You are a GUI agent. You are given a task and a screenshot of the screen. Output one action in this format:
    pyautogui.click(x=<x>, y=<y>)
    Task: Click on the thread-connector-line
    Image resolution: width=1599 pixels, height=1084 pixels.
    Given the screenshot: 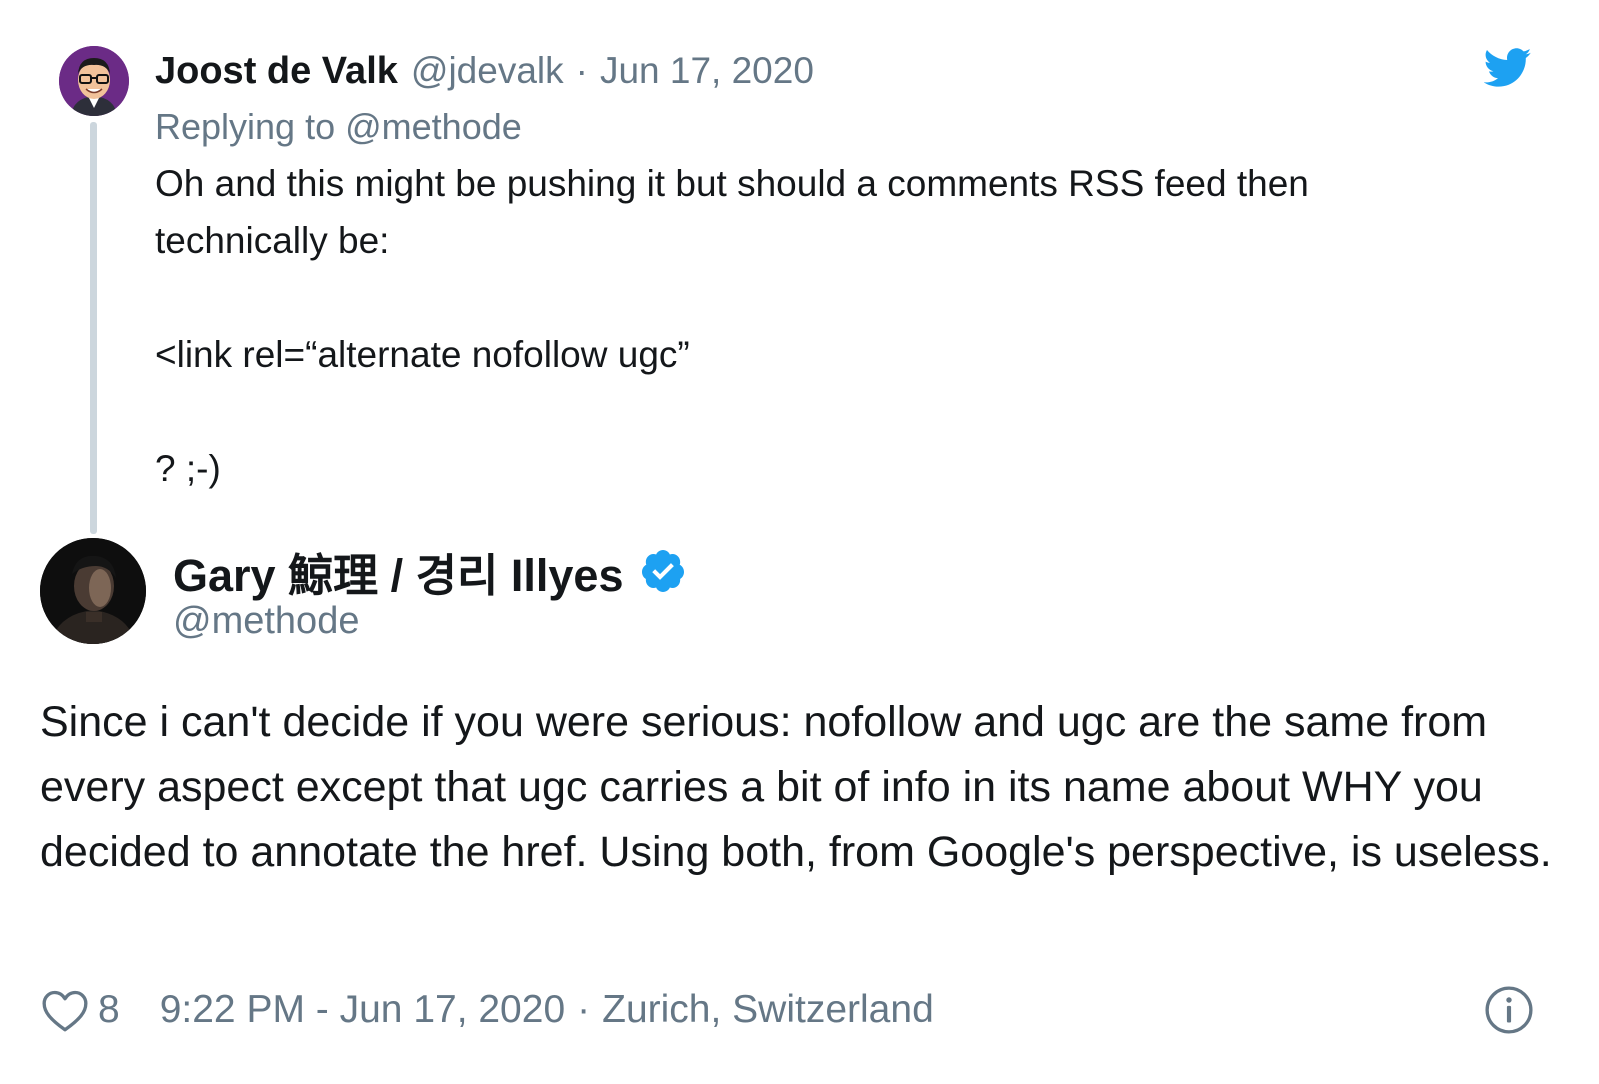 What is the action you would take?
    pyautogui.click(x=93, y=328)
    